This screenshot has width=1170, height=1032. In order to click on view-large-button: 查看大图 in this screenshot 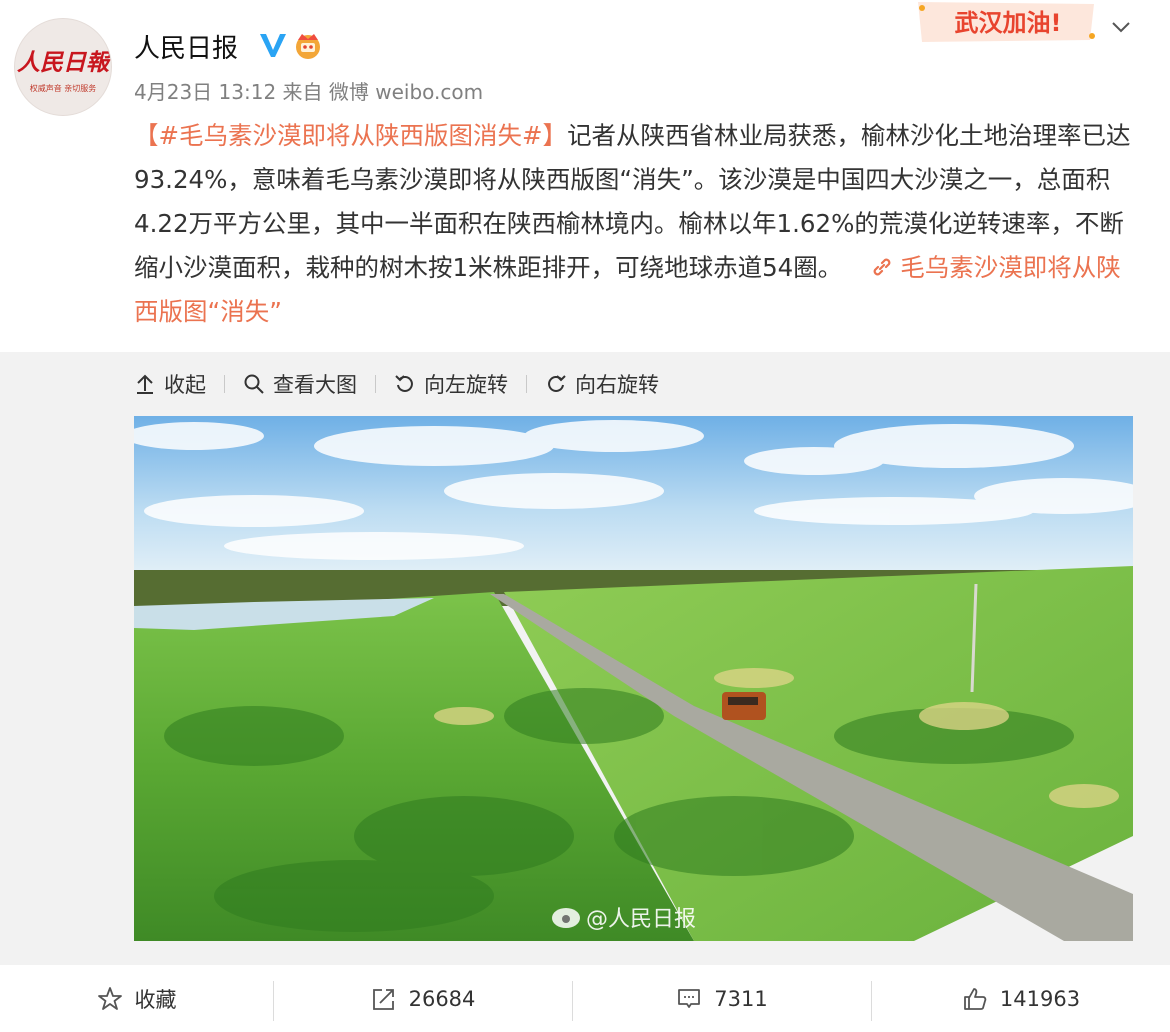, I will do `click(300, 384)`.